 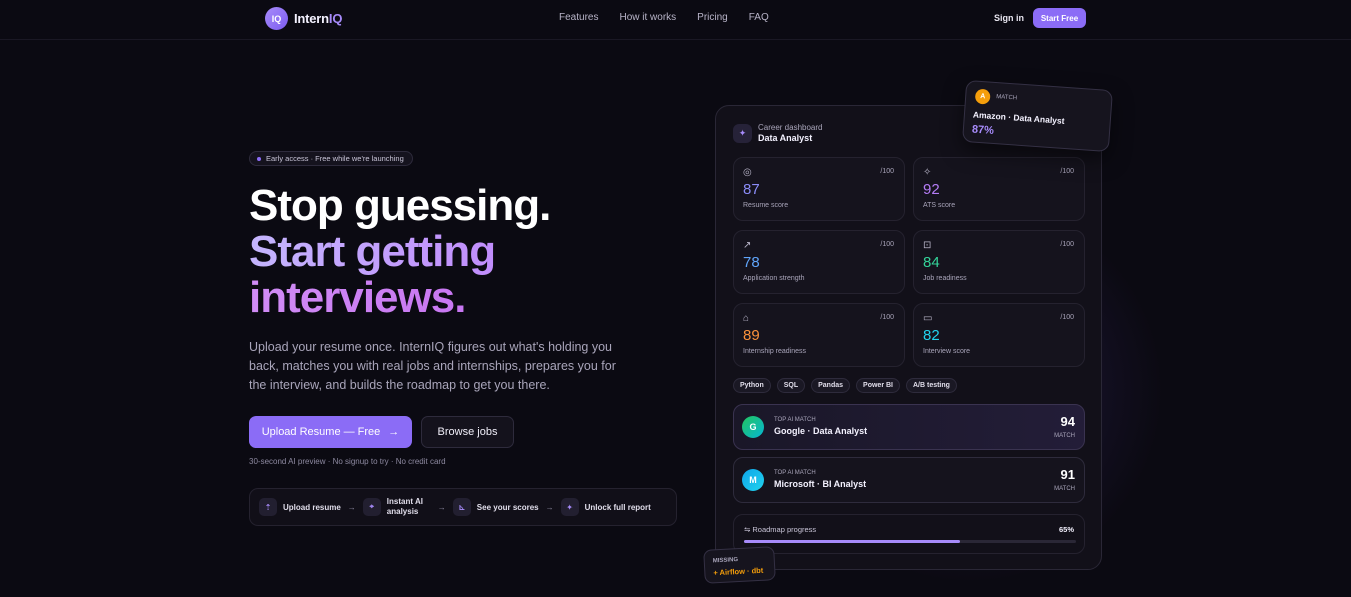 What do you see at coordinates (759, 17) in the screenshot?
I see `nav-link-faq: FAQ` at bounding box center [759, 17].